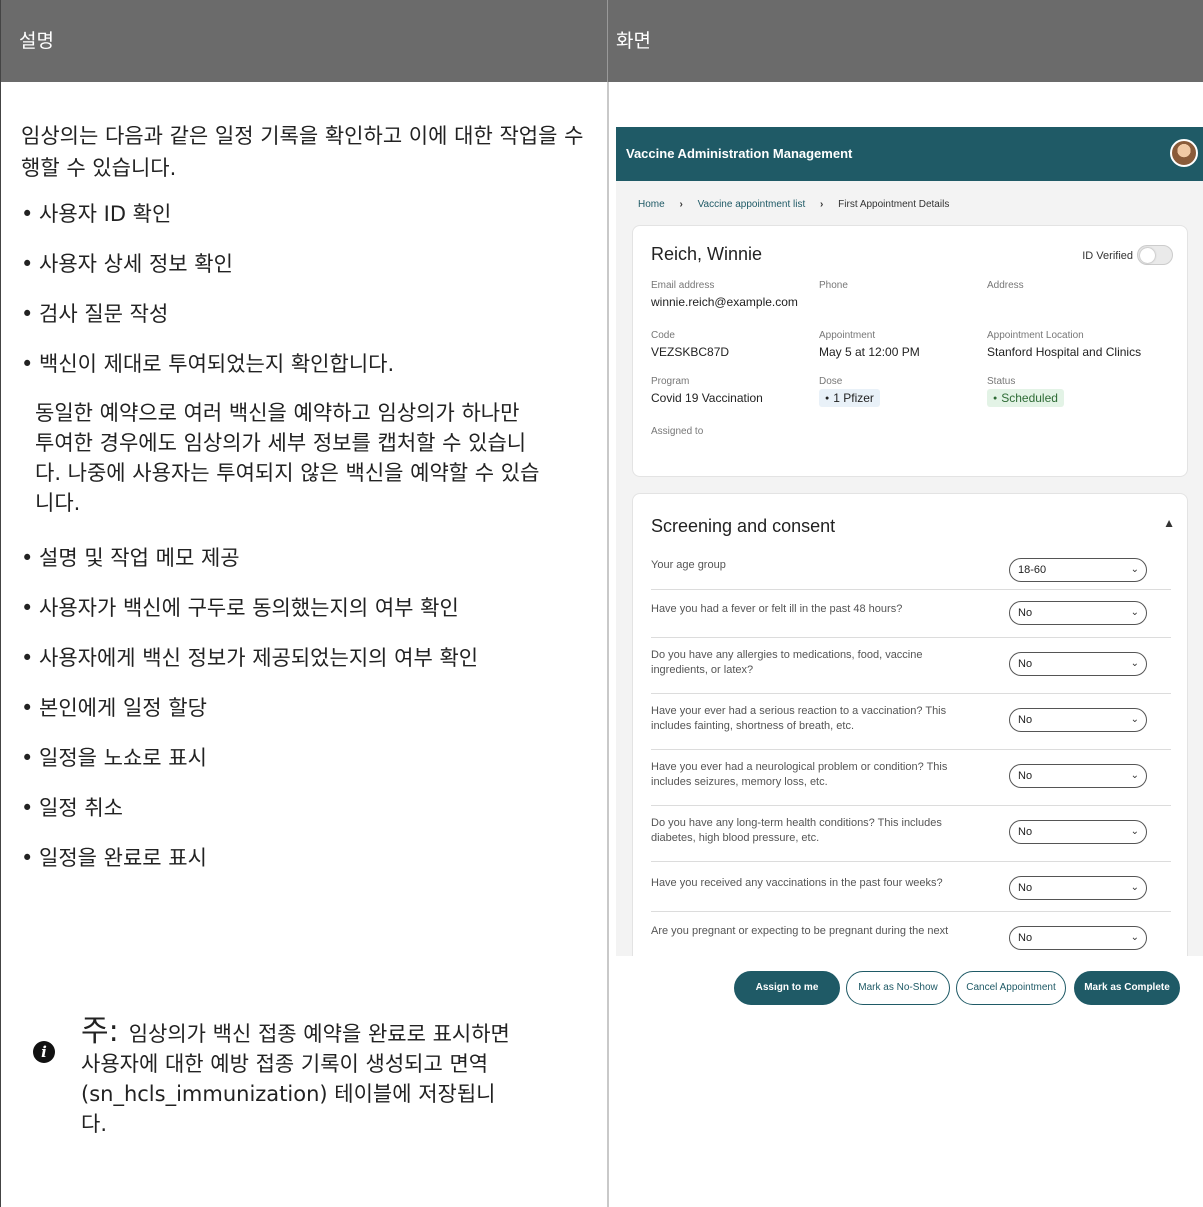 The height and width of the screenshot is (1207, 1203). I want to click on field-address: Address, so click(1005, 287).